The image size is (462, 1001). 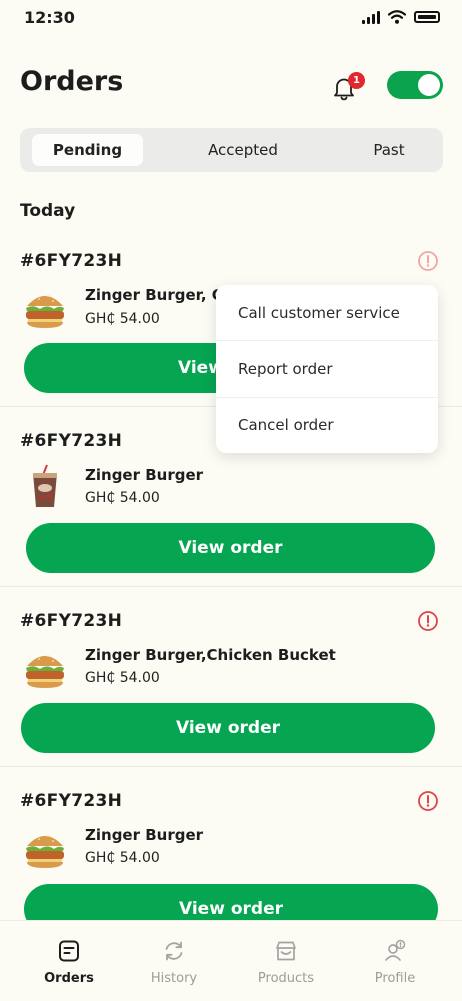 What do you see at coordinates (286, 978) in the screenshot?
I see `nav-label: Products` at bounding box center [286, 978].